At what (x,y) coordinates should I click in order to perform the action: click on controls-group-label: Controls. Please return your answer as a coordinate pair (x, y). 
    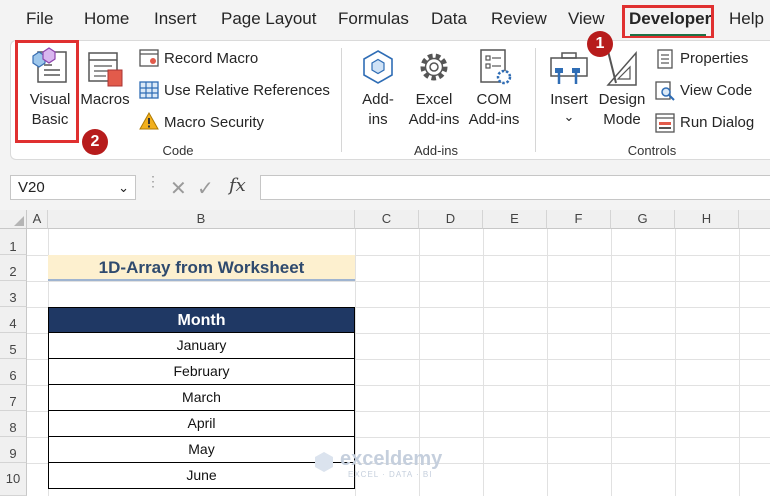
    Looking at the image, I should click on (652, 150).